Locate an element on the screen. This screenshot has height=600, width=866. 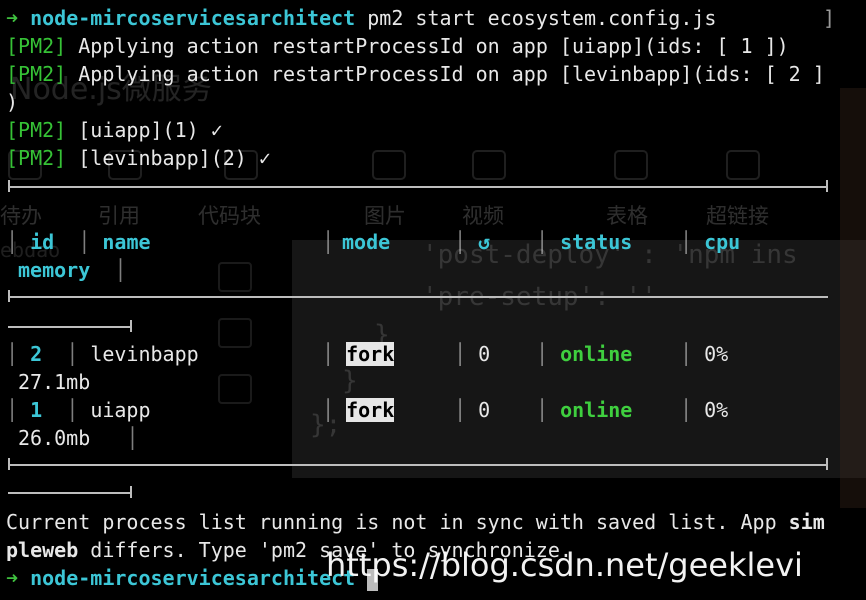
header-name: name is located at coordinates (126, 242).